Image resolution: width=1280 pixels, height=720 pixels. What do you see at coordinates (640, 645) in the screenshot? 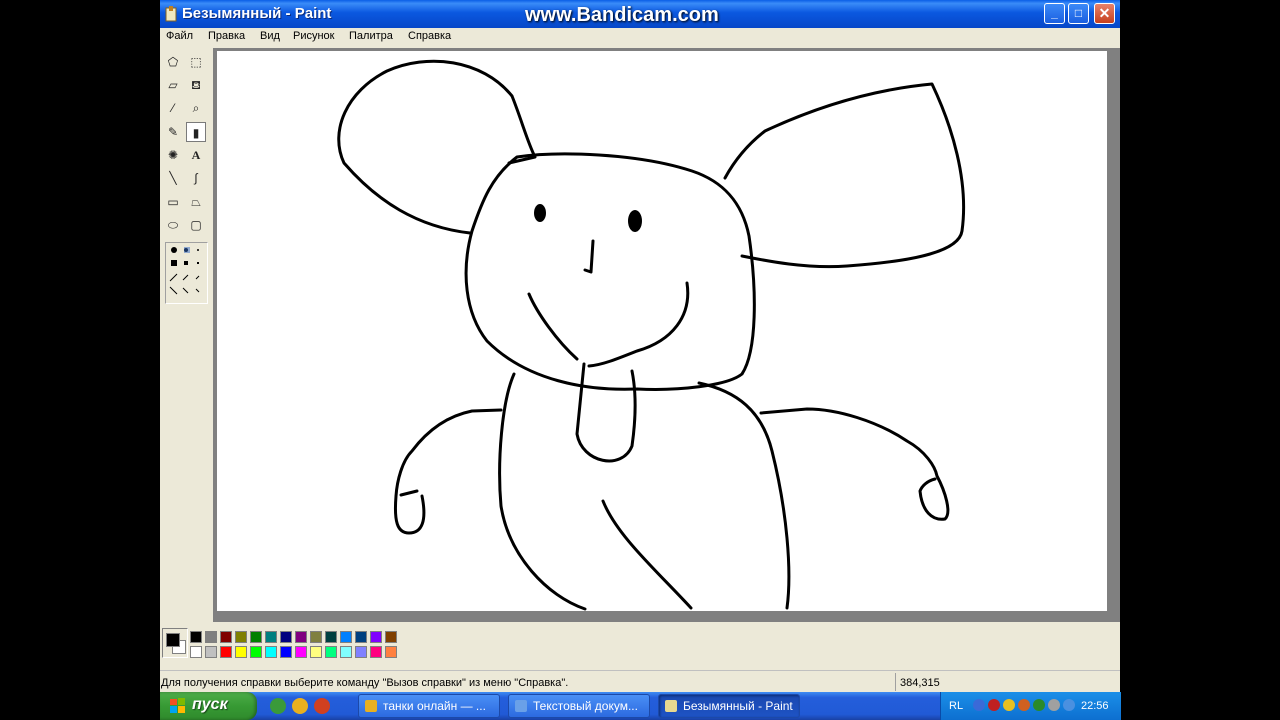
I see `color-palette` at bounding box center [640, 645].